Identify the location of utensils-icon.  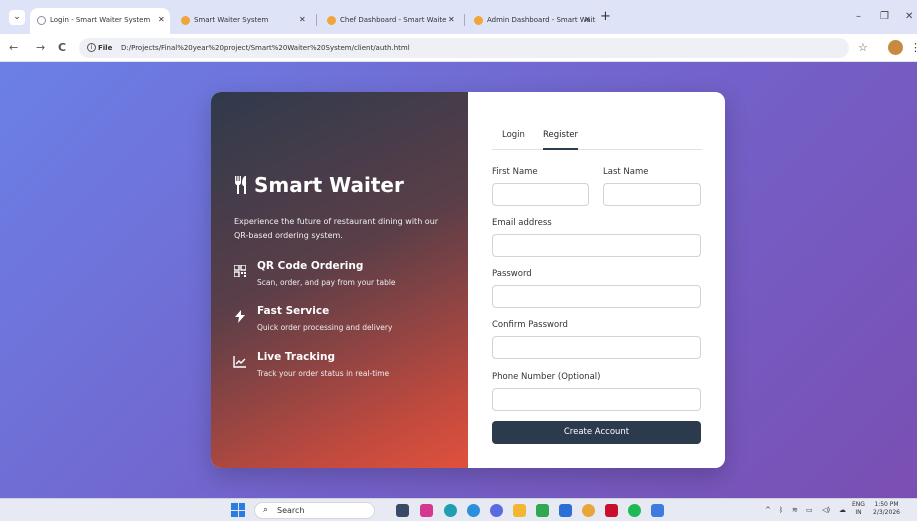
(241, 186).